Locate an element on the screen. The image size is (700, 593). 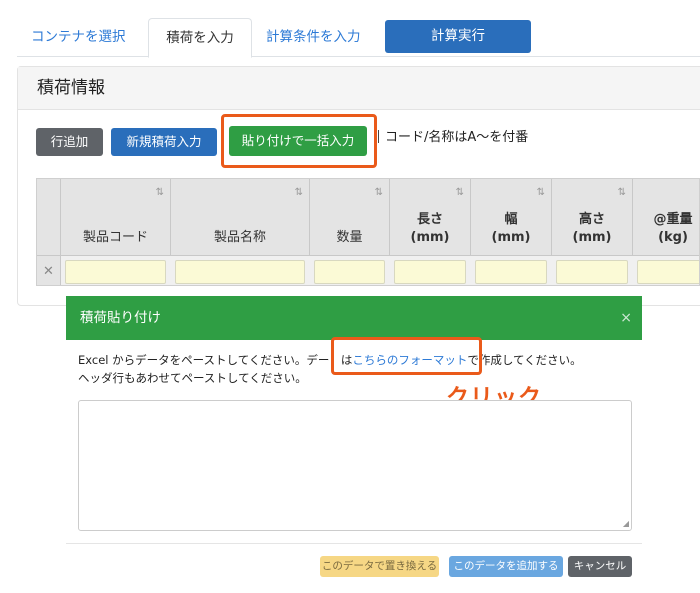
column-label: 長さ (mm) is located at coordinates (430, 228).